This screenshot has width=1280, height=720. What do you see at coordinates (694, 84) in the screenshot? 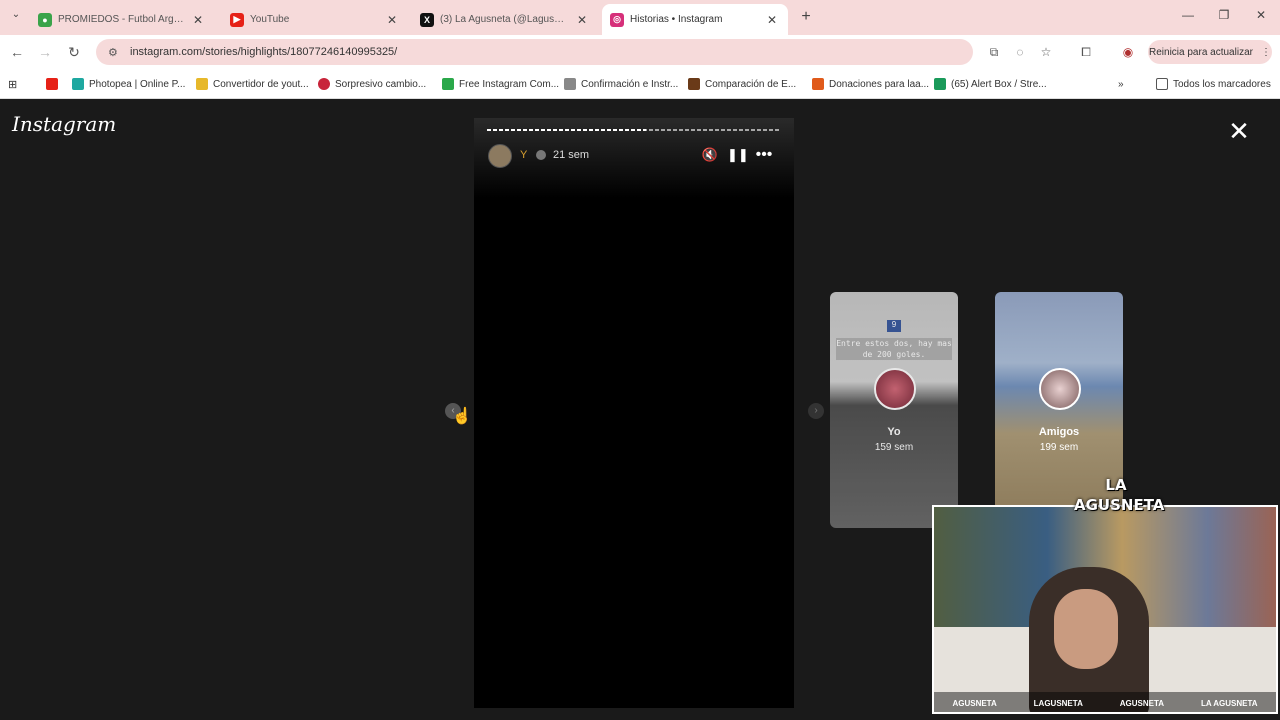
I see `book-icon` at bounding box center [694, 84].